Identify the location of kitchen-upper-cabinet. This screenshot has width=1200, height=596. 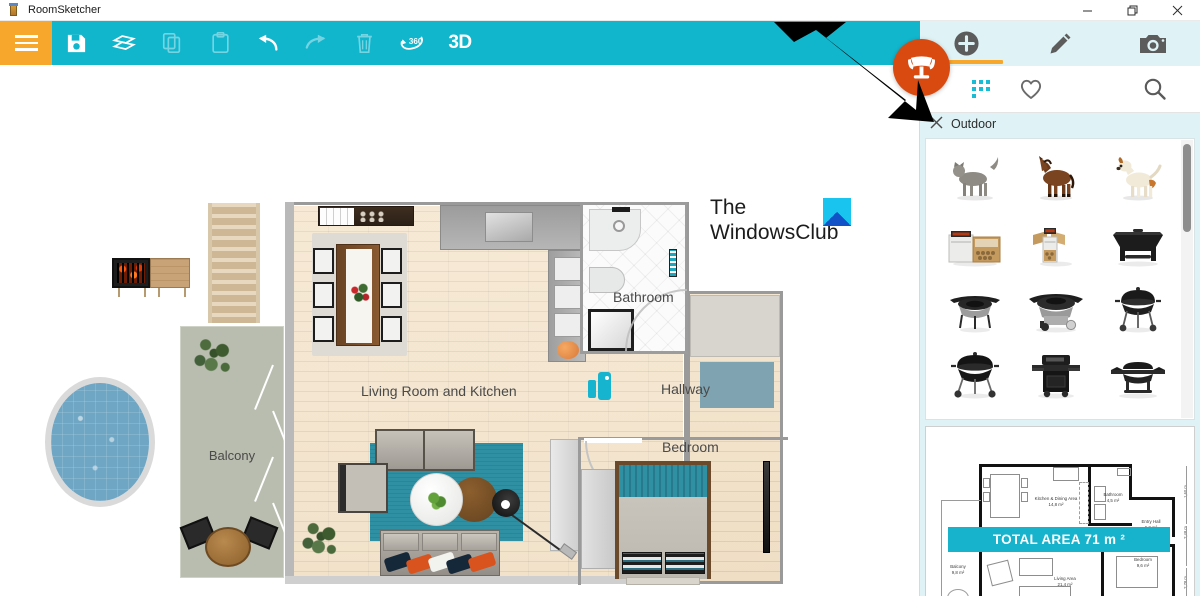
(366, 216).